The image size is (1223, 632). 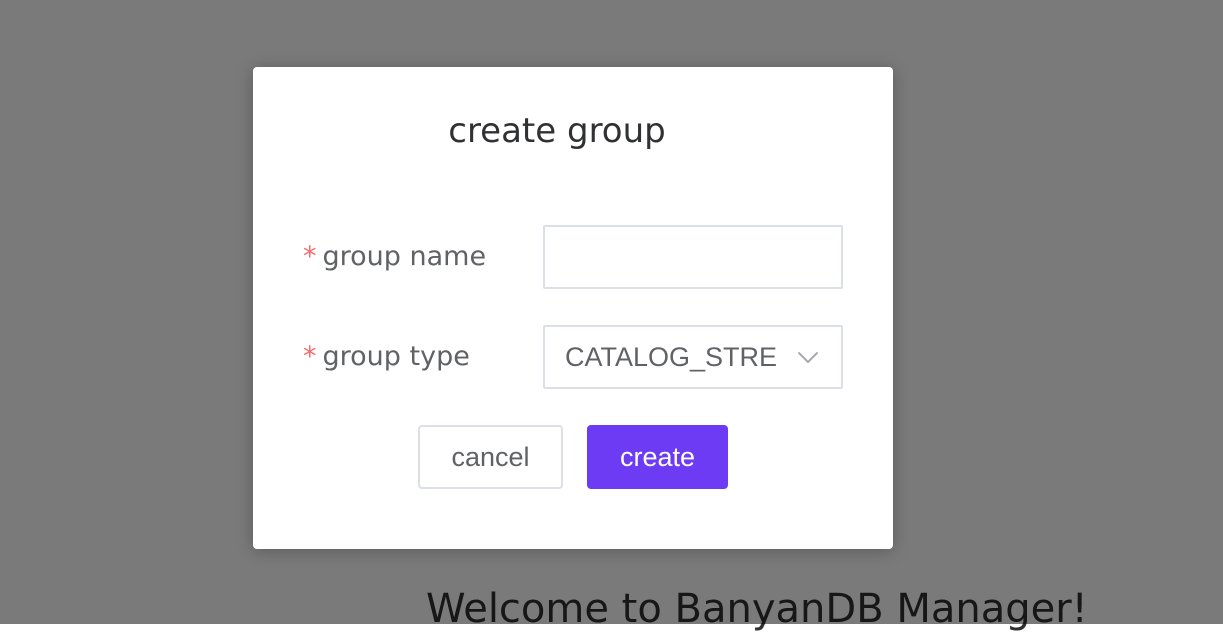 What do you see at coordinates (671, 357) in the screenshot?
I see `group-type-selected-value: CATALOG_STREAM` at bounding box center [671, 357].